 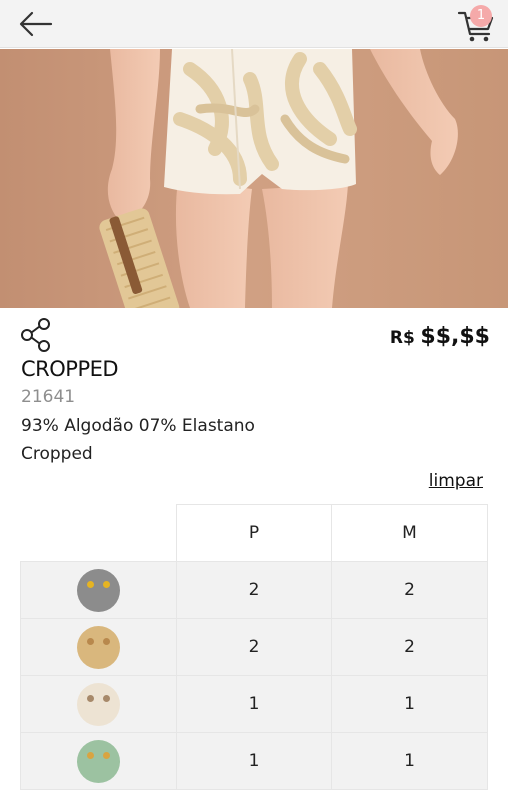 What do you see at coordinates (409, 533) in the screenshot?
I see `size-header-m: M` at bounding box center [409, 533].